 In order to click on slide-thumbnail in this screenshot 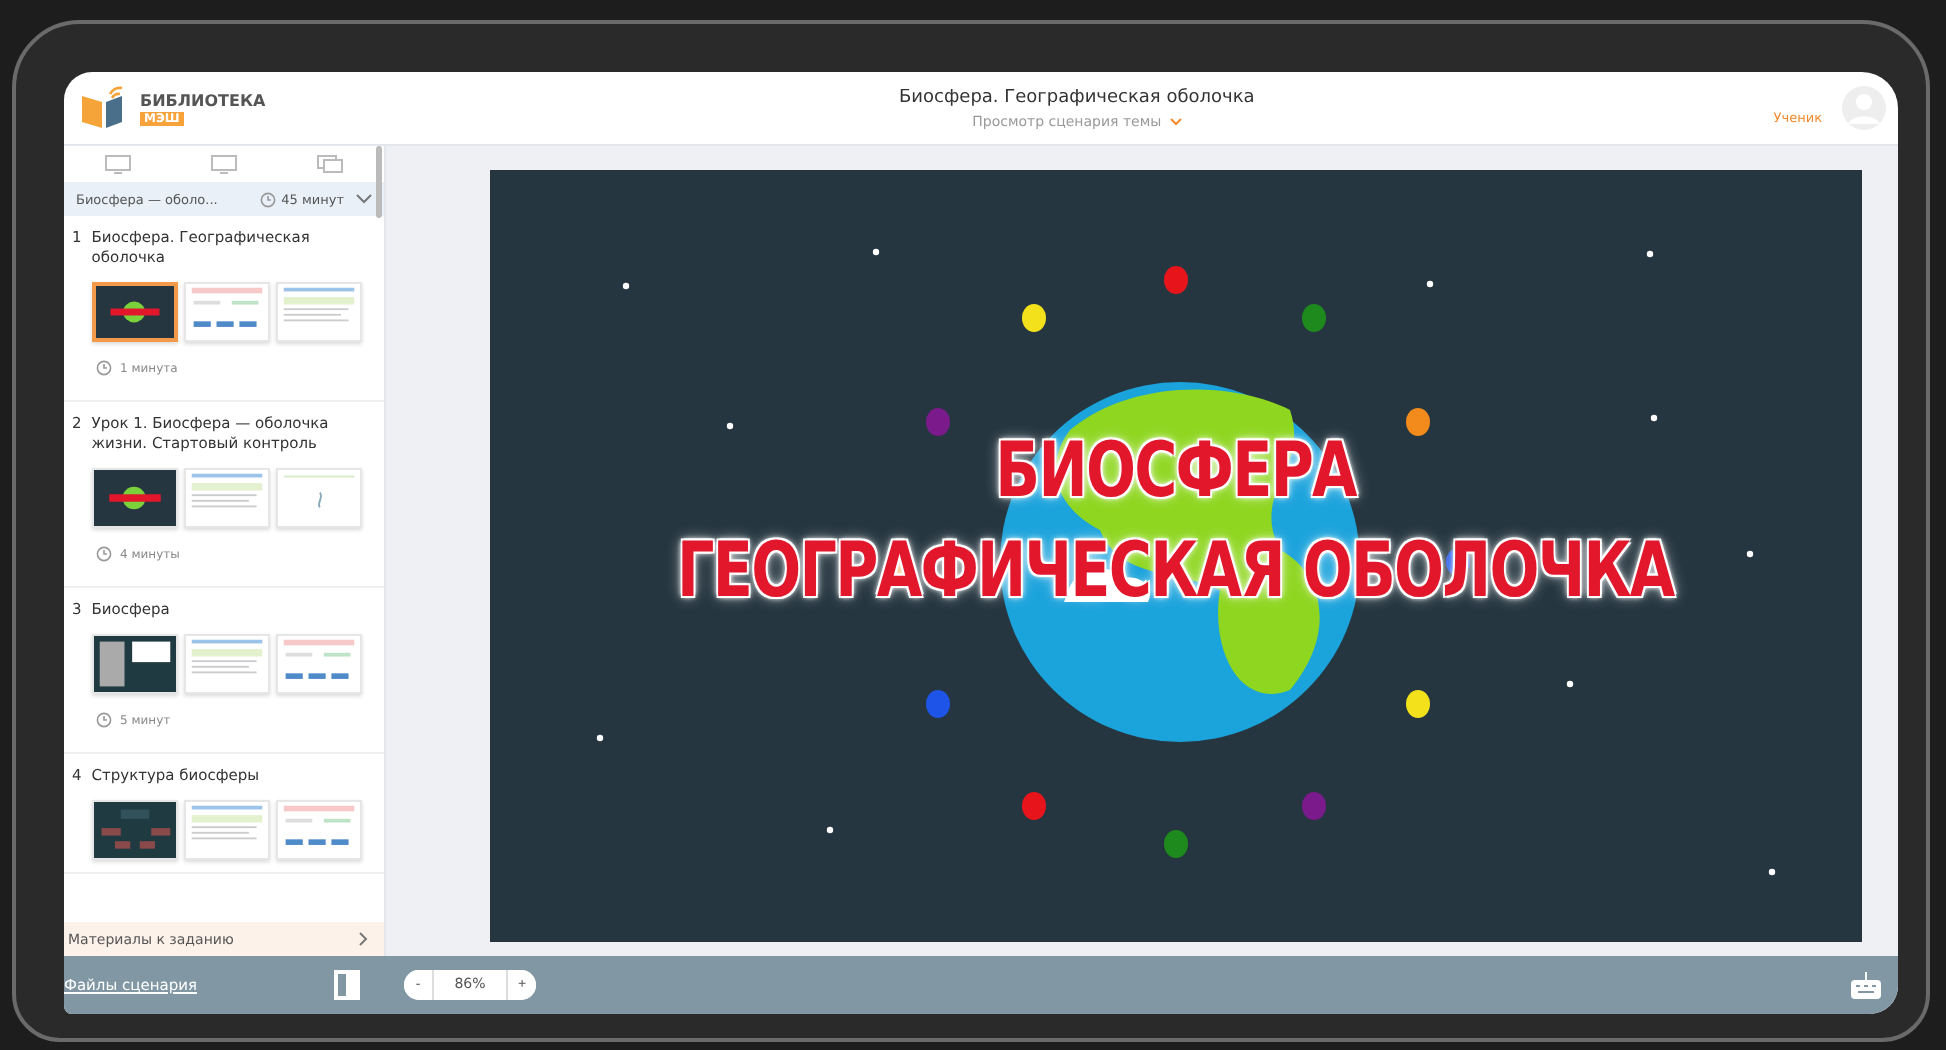, I will do `click(135, 312)`.